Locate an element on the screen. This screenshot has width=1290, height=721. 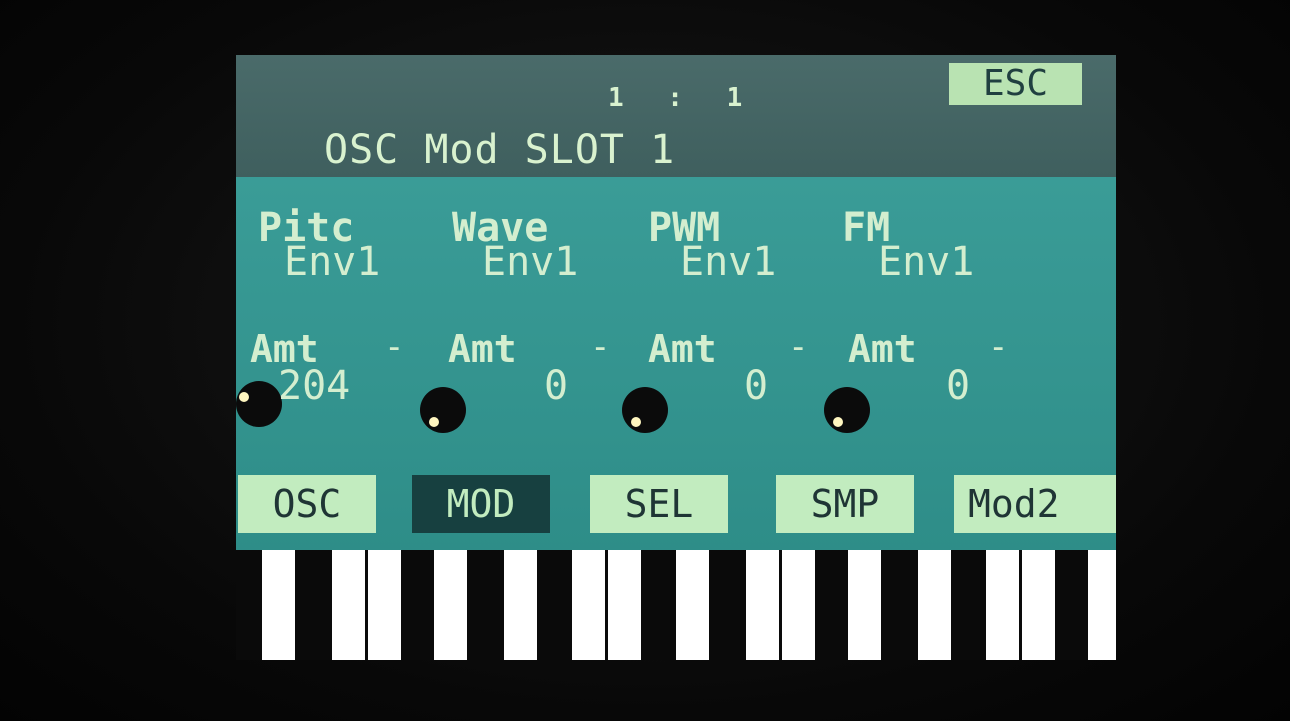
softkey-osc: OSC is located at coordinates (307, 504).